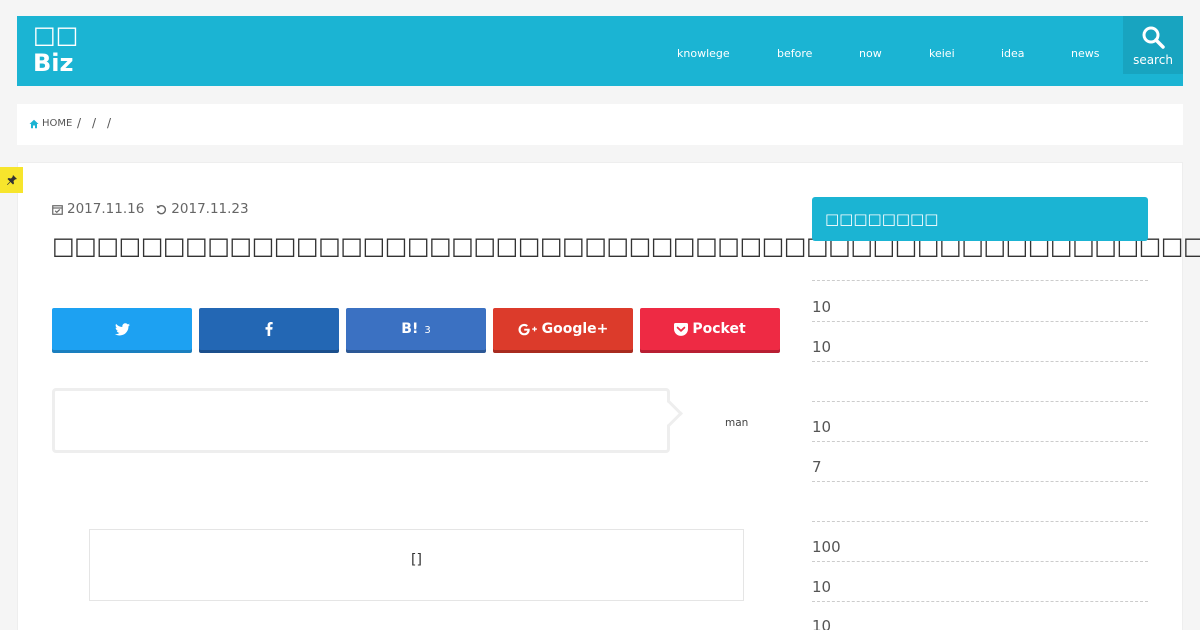 The height and width of the screenshot is (630, 1200). What do you see at coordinates (106, 209) in the screenshot?
I see `published-date-text: 2017.11.16` at bounding box center [106, 209].